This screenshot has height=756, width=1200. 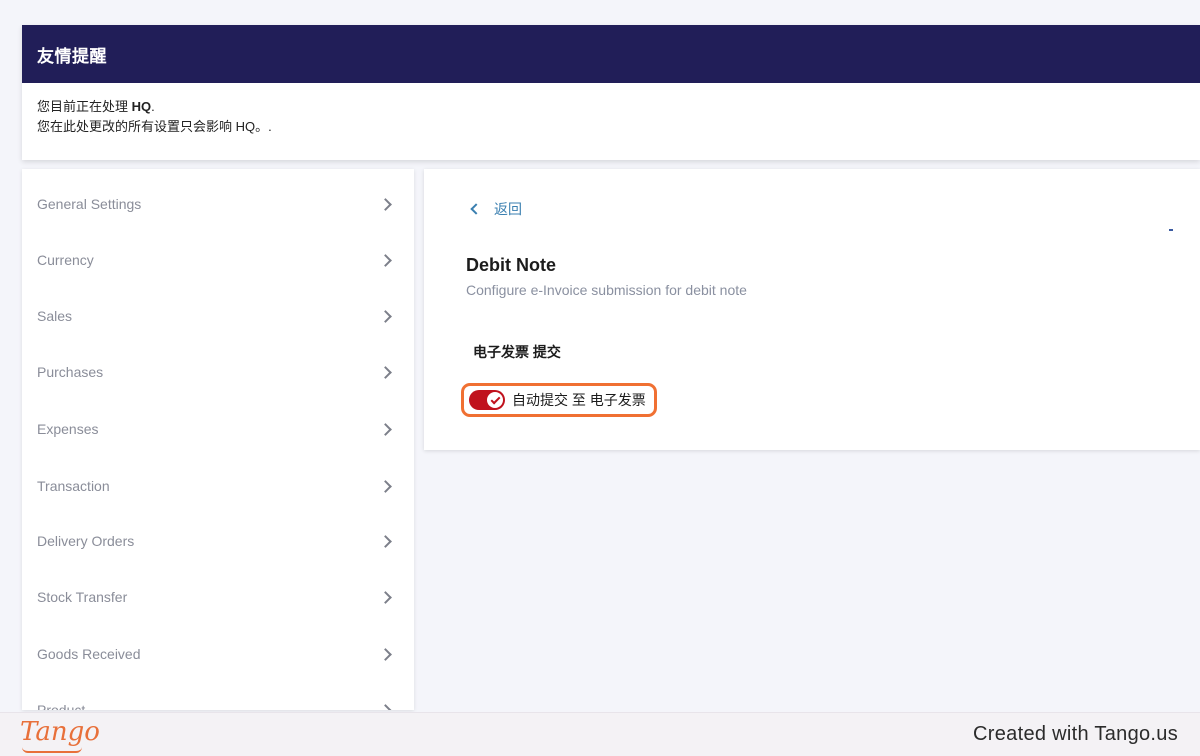 What do you see at coordinates (86, 541) in the screenshot?
I see `sidebar-item-label: Delivery Orders` at bounding box center [86, 541].